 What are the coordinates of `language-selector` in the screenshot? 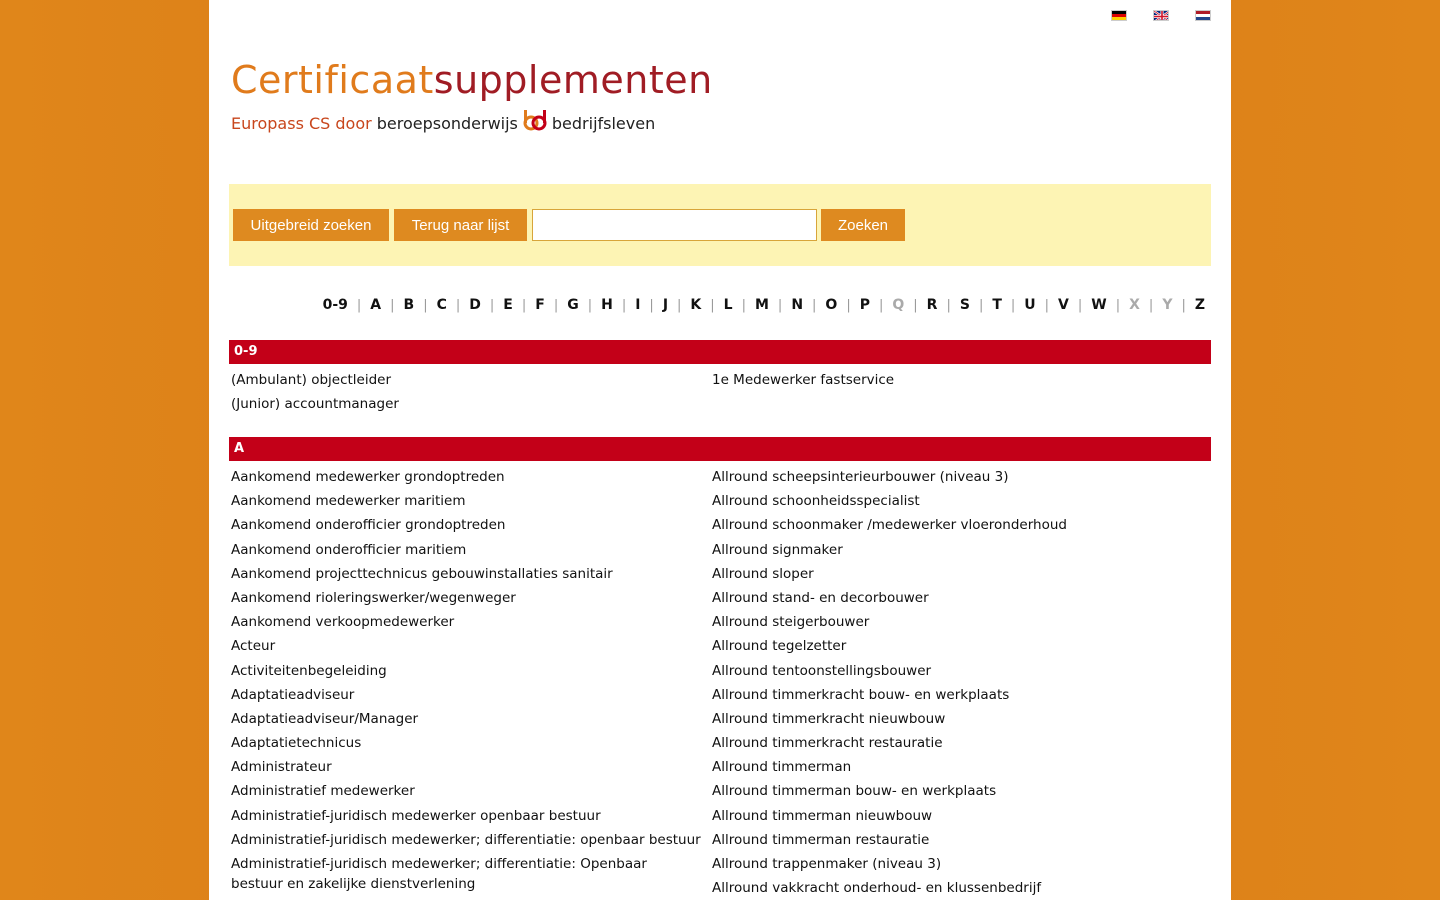 It's located at (1161, 15).